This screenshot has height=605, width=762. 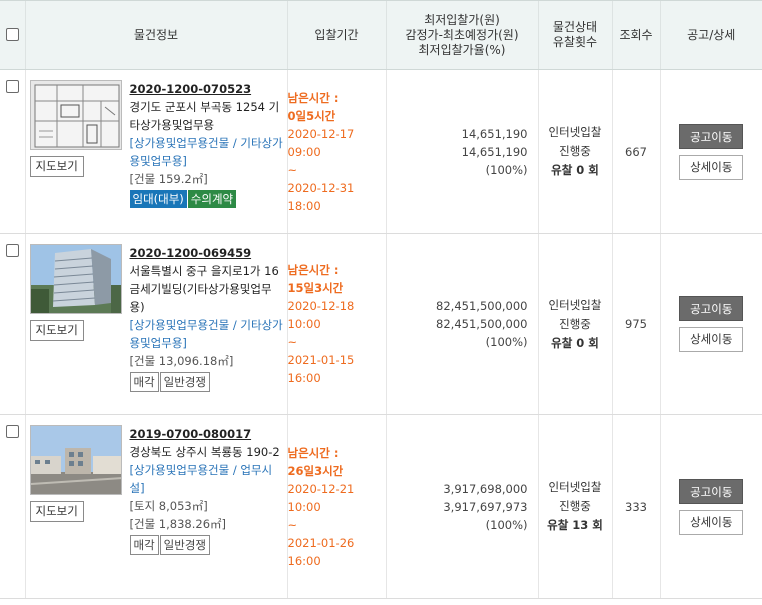 What do you see at coordinates (155, 35) in the screenshot?
I see `header-info: 물건정보` at bounding box center [155, 35].